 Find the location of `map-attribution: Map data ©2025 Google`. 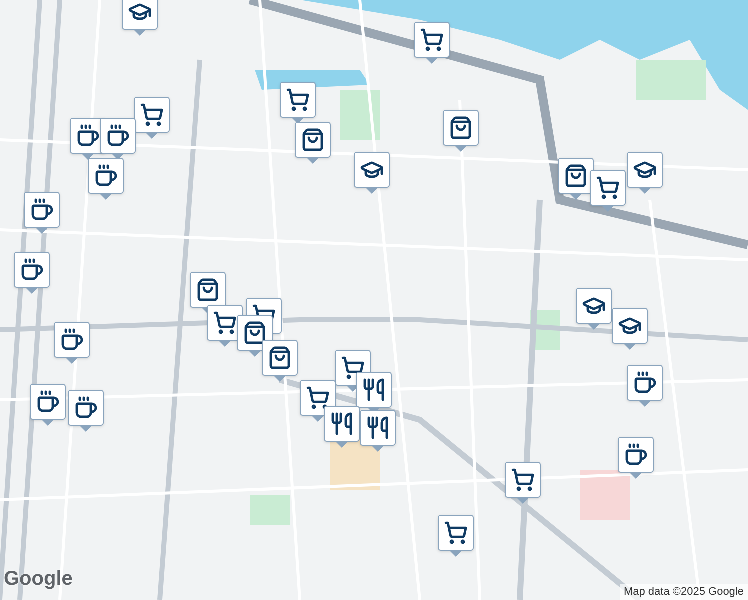

map-attribution: Map data ©2025 Google is located at coordinates (684, 592).